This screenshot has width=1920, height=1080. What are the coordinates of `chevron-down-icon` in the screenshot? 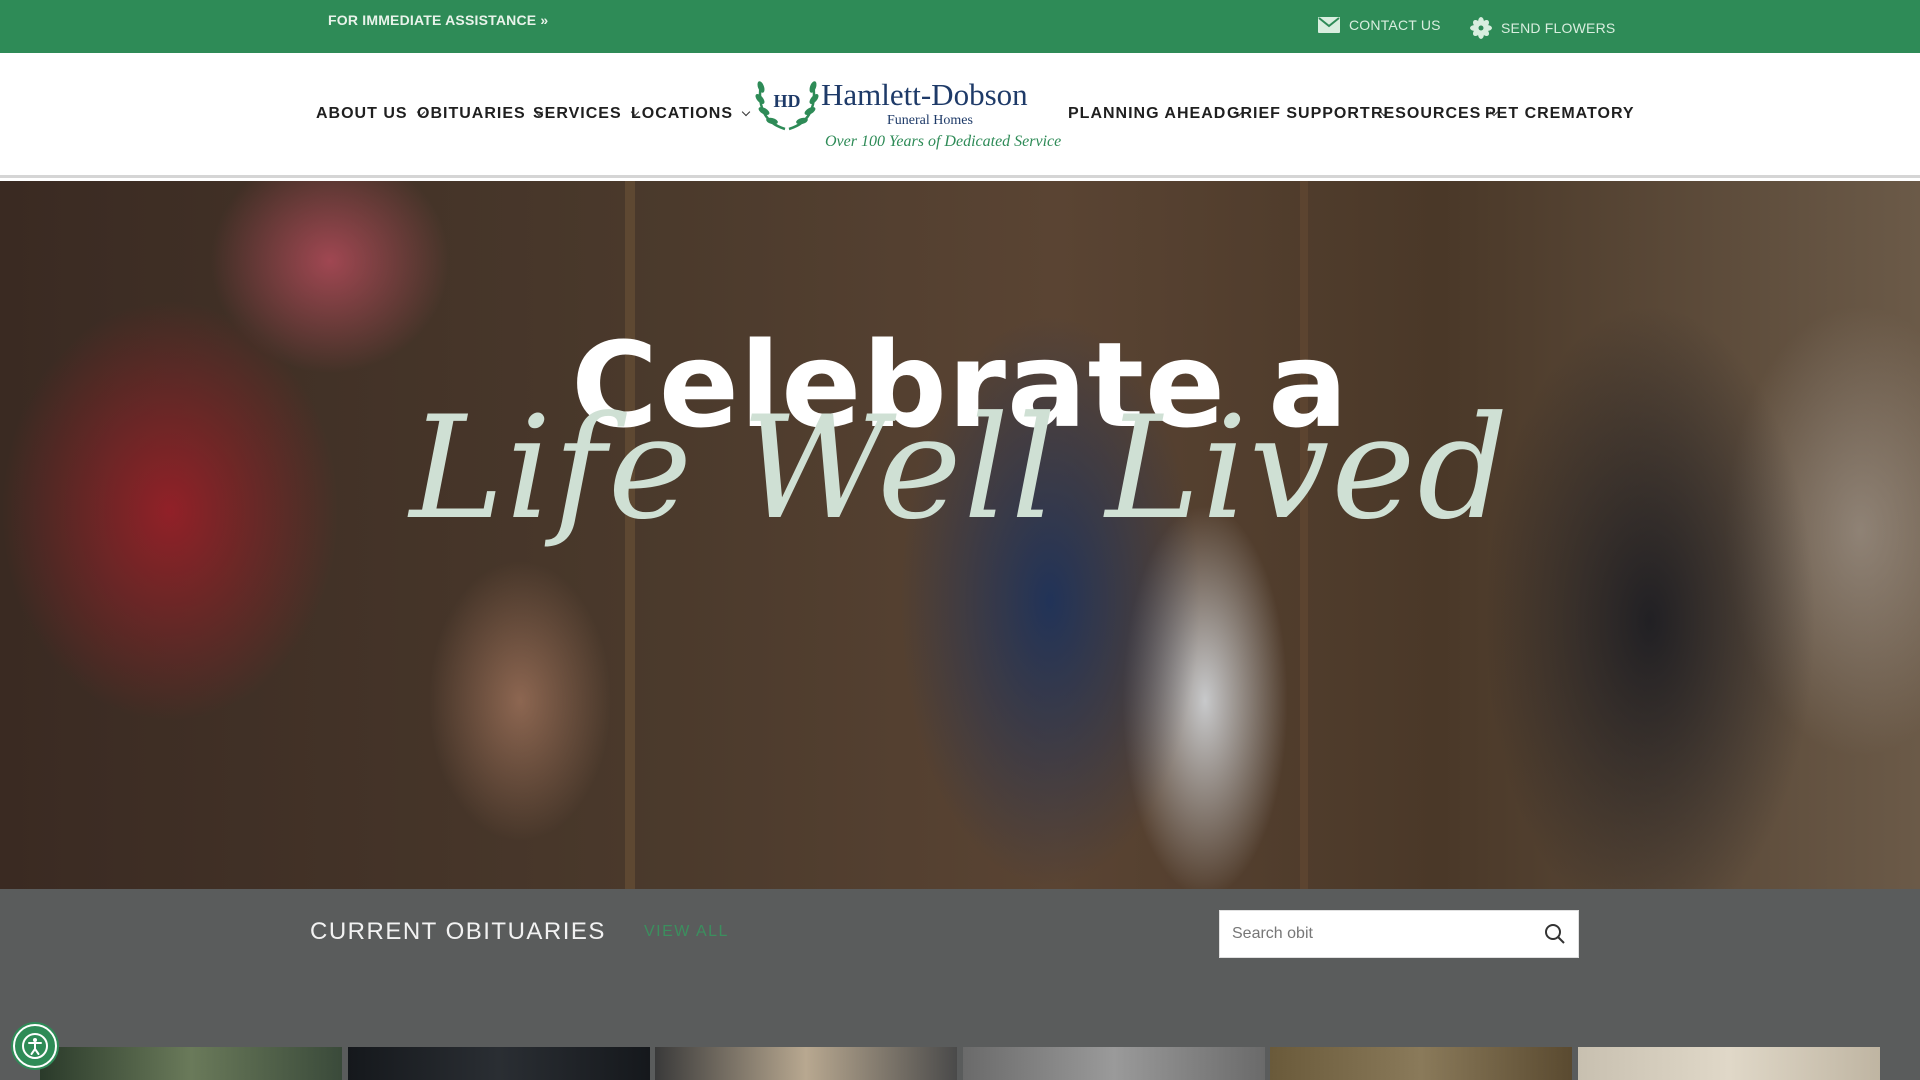 It's located at (746, 112).